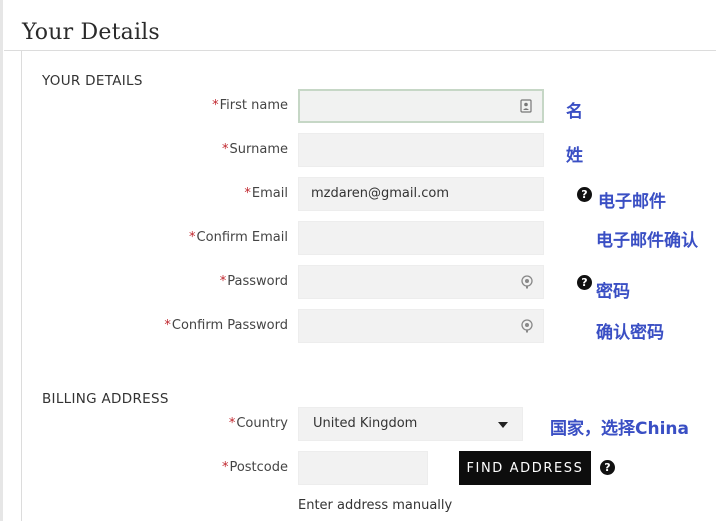 The image size is (716, 521). Describe the element at coordinates (258, 423) in the screenshot. I see `country-label: *Country` at that location.